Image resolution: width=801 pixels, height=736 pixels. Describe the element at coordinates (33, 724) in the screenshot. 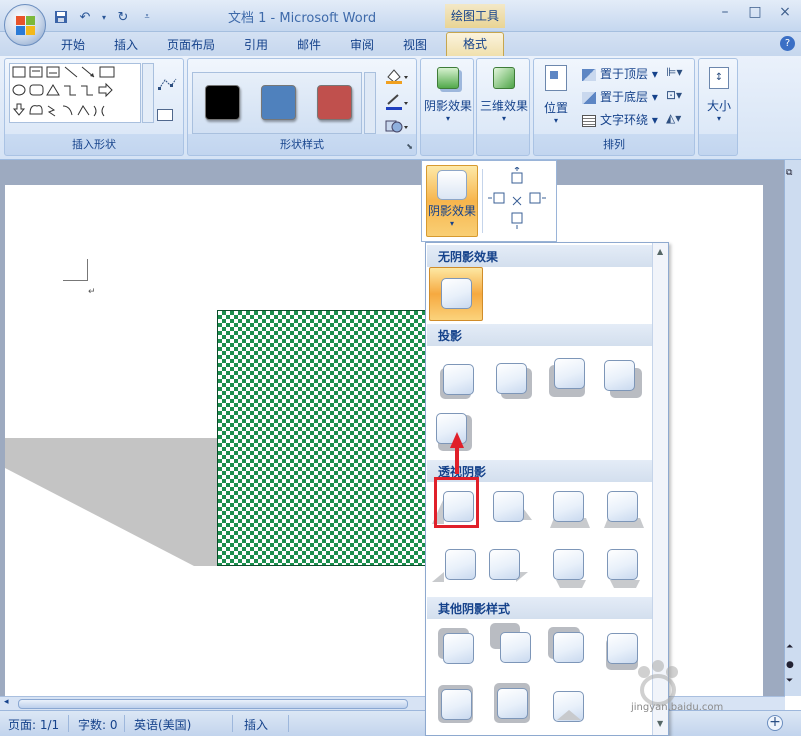

I see `status-page: 页面: 1/1` at that location.